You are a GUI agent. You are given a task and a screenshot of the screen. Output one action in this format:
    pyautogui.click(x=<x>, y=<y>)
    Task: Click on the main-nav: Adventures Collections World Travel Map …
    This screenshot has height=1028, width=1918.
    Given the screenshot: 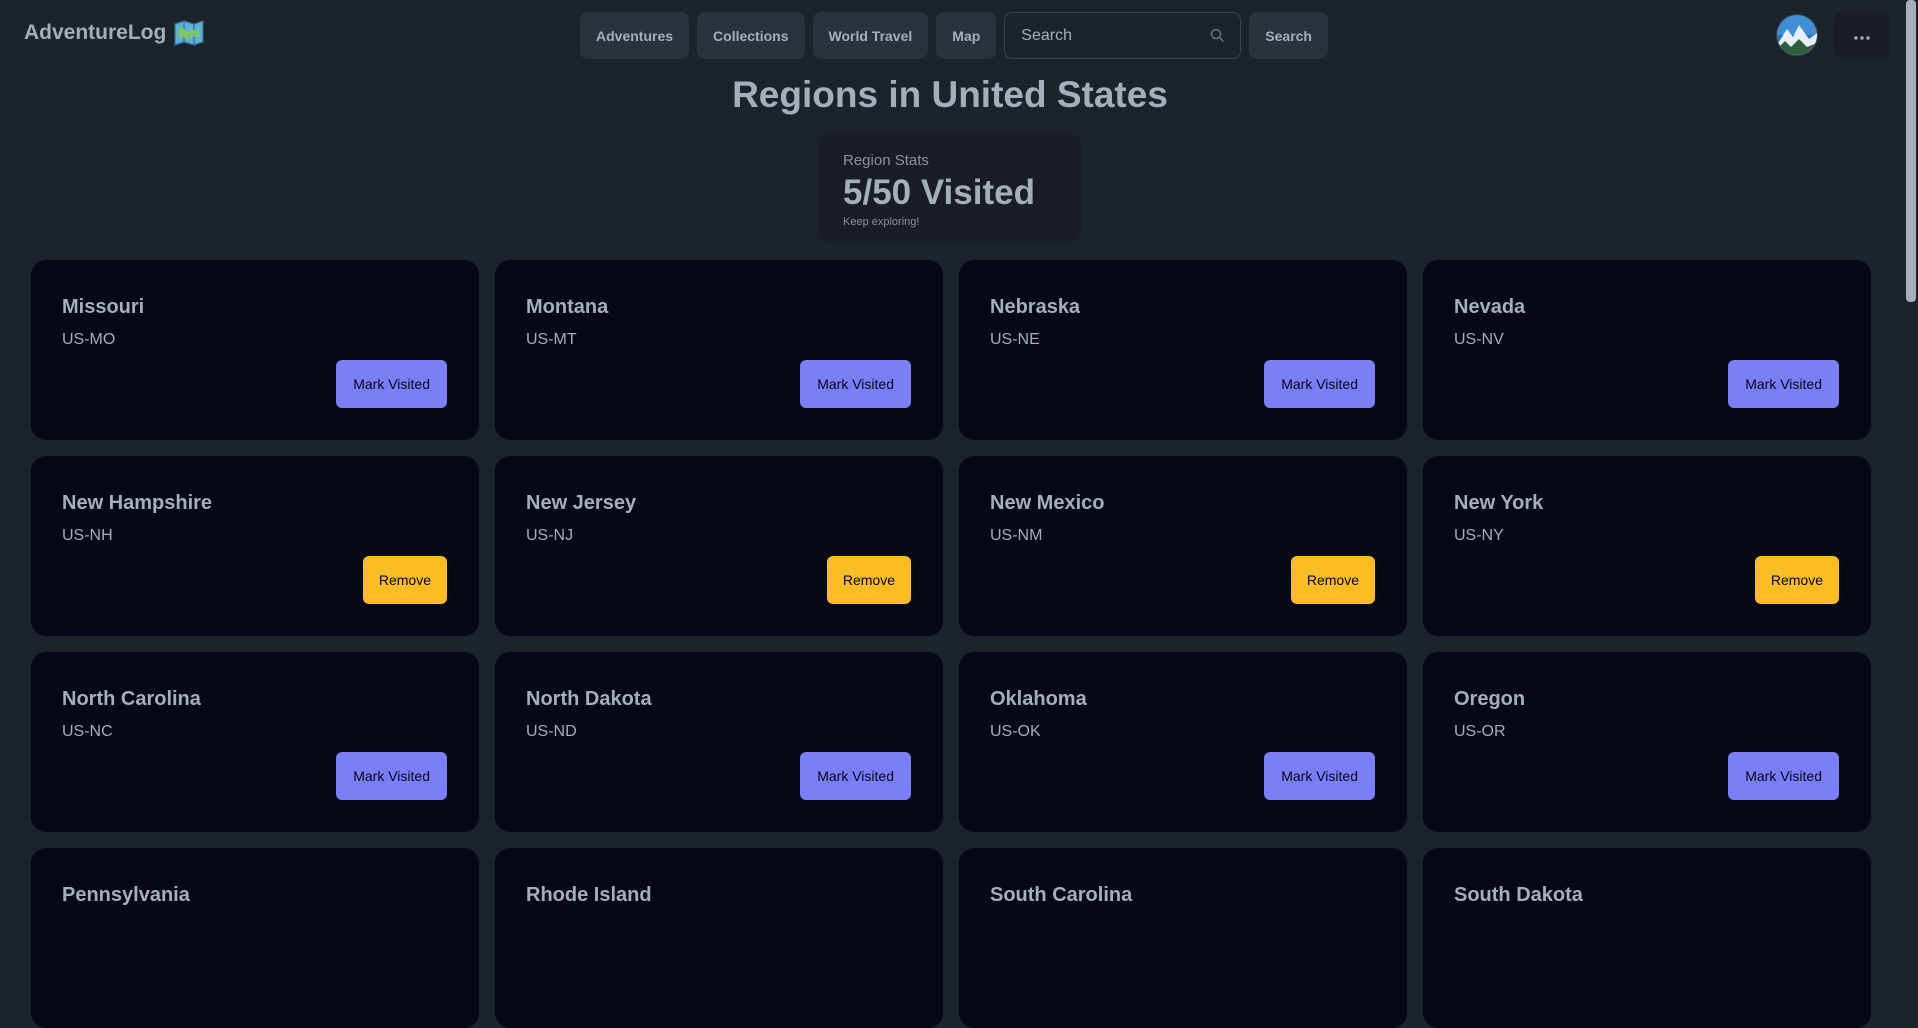 What is the action you would take?
    pyautogui.click(x=954, y=35)
    